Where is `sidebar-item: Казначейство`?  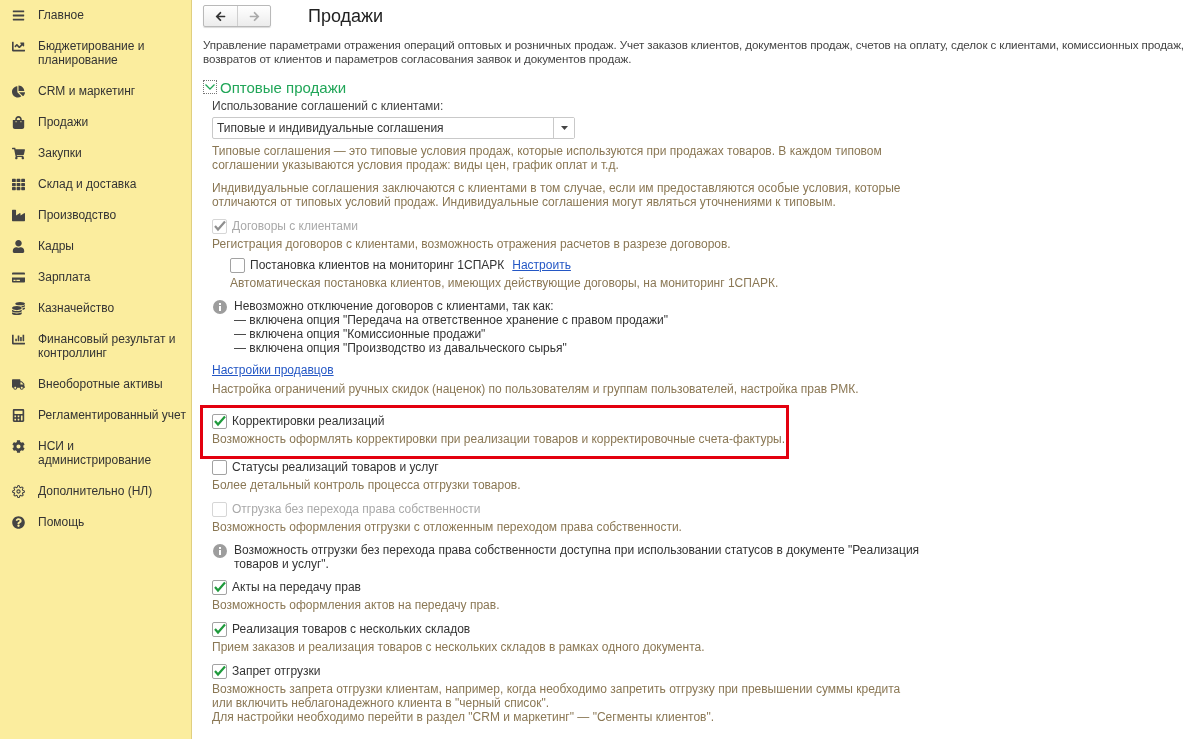 sidebar-item: Казначейство is located at coordinates (95, 308).